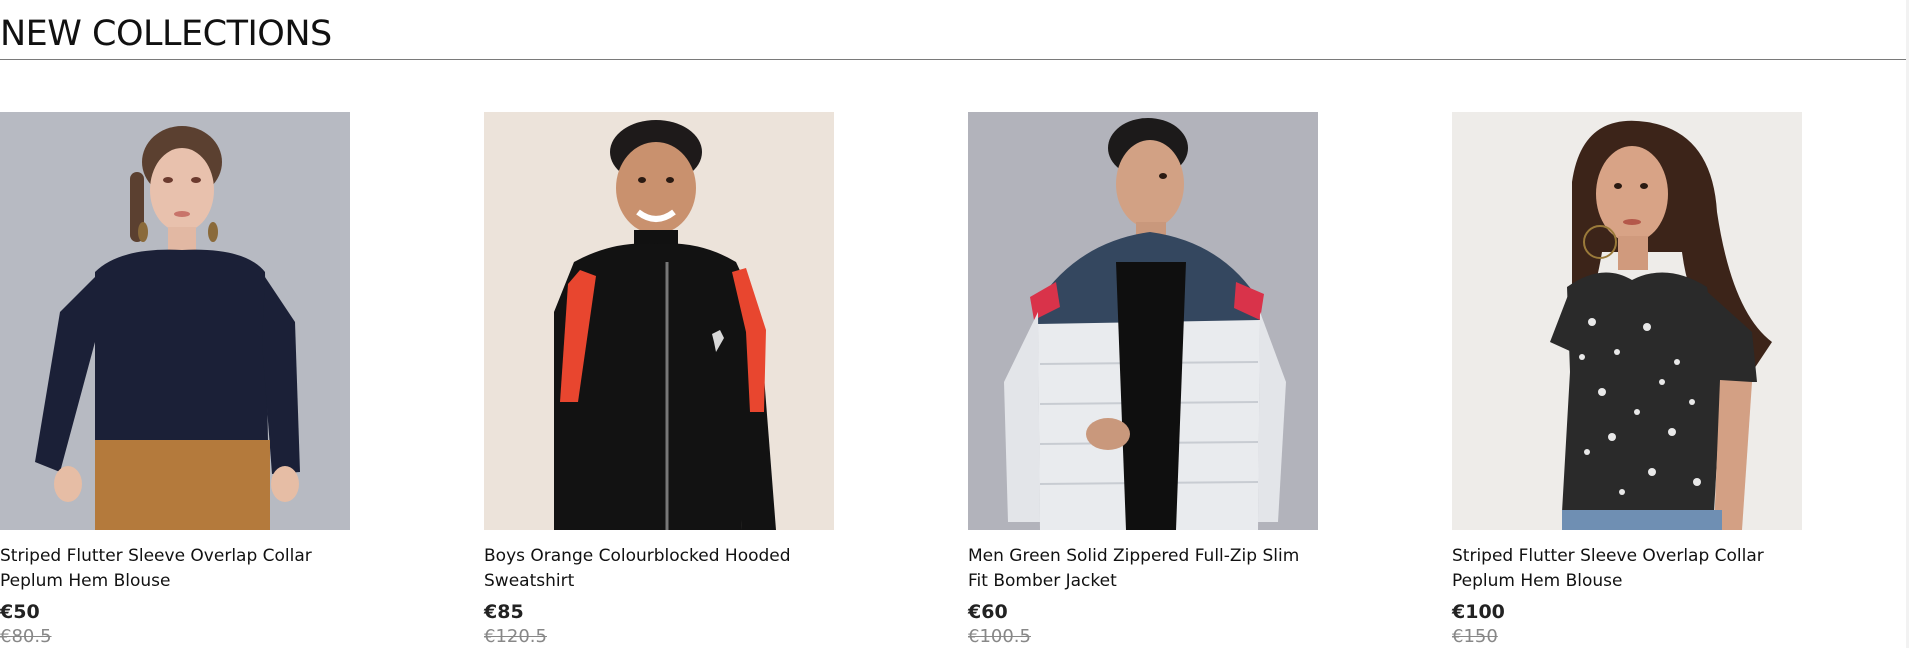 Image resolution: width=1909 pixels, height=648 pixels. I want to click on section-divider, so click(953, 59).